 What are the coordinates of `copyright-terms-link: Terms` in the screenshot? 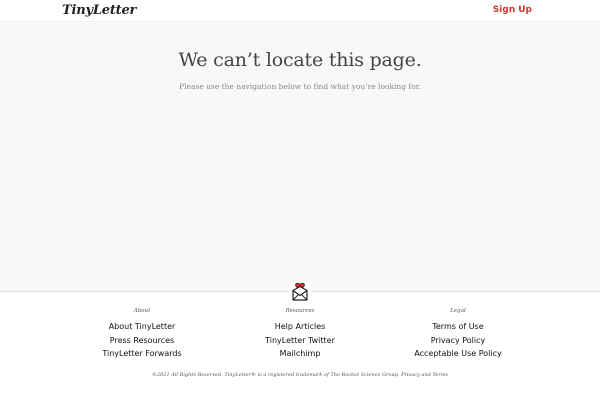 It's located at (440, 375).